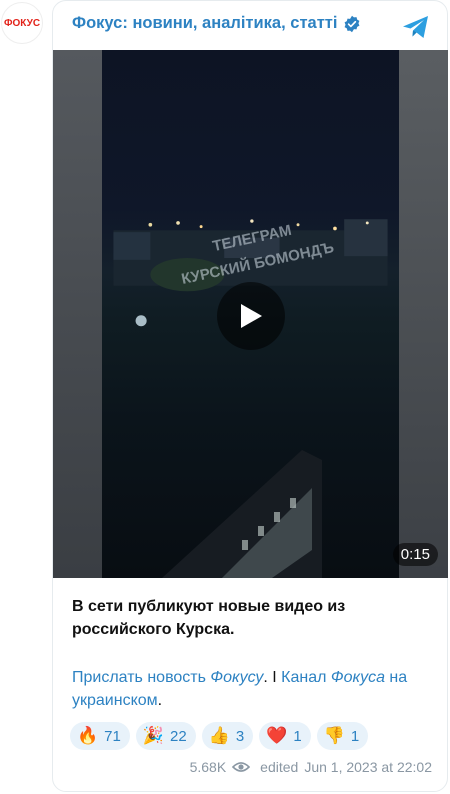 Image resolution: width=450 pixels, height=794 pixels. What do you see at coordinates (415, 554) in the screenshot?
I see `video-duration: 0:15` at bounding box center [415, 554].